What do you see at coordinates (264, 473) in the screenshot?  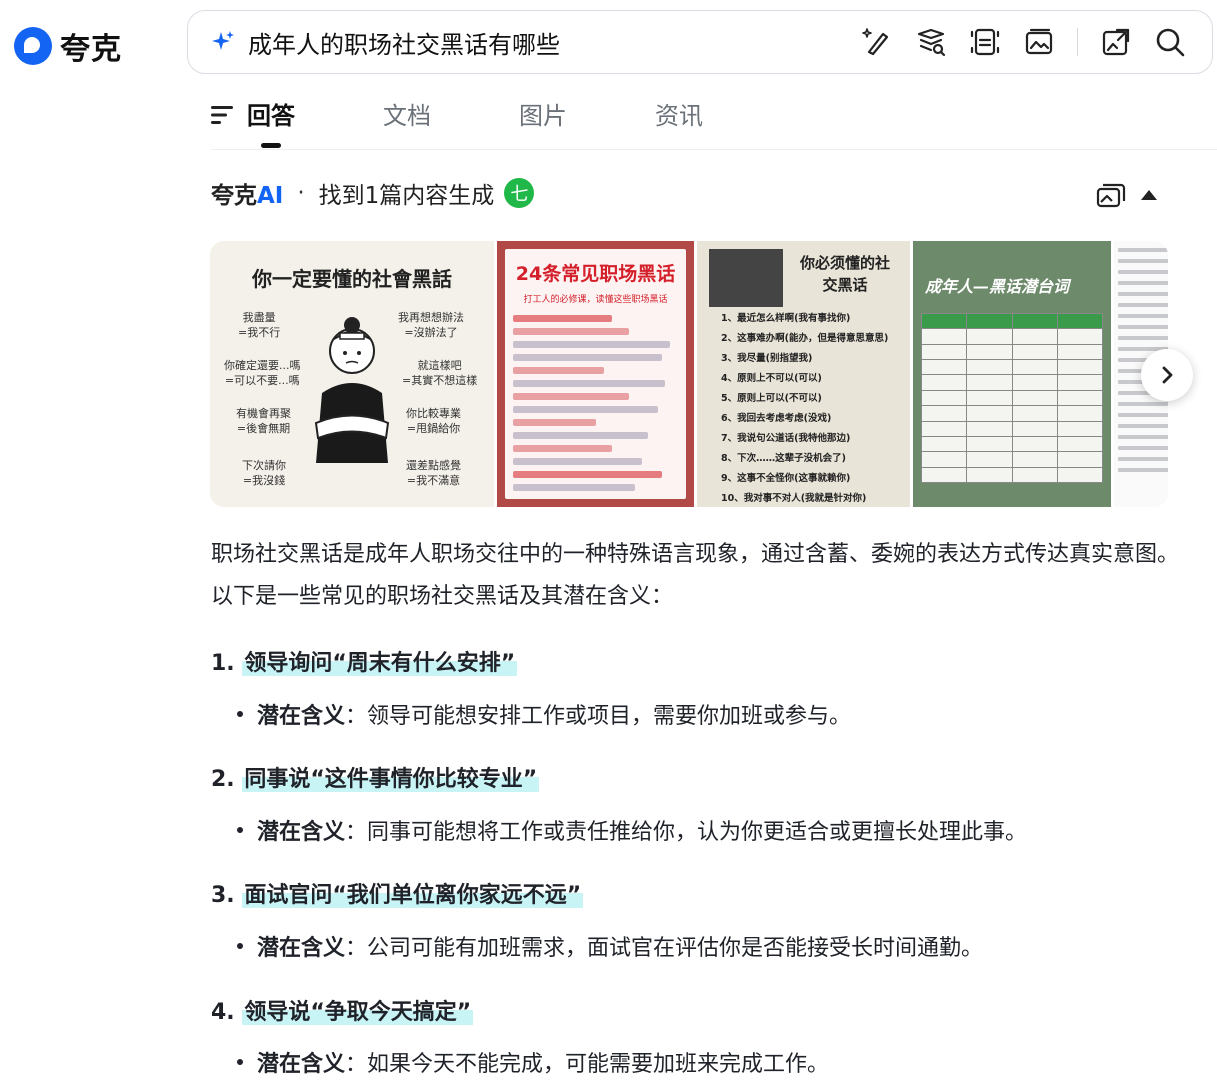 I see `slang-pair: 下次請你 =我沒錢` at bounding box center [264, 473].